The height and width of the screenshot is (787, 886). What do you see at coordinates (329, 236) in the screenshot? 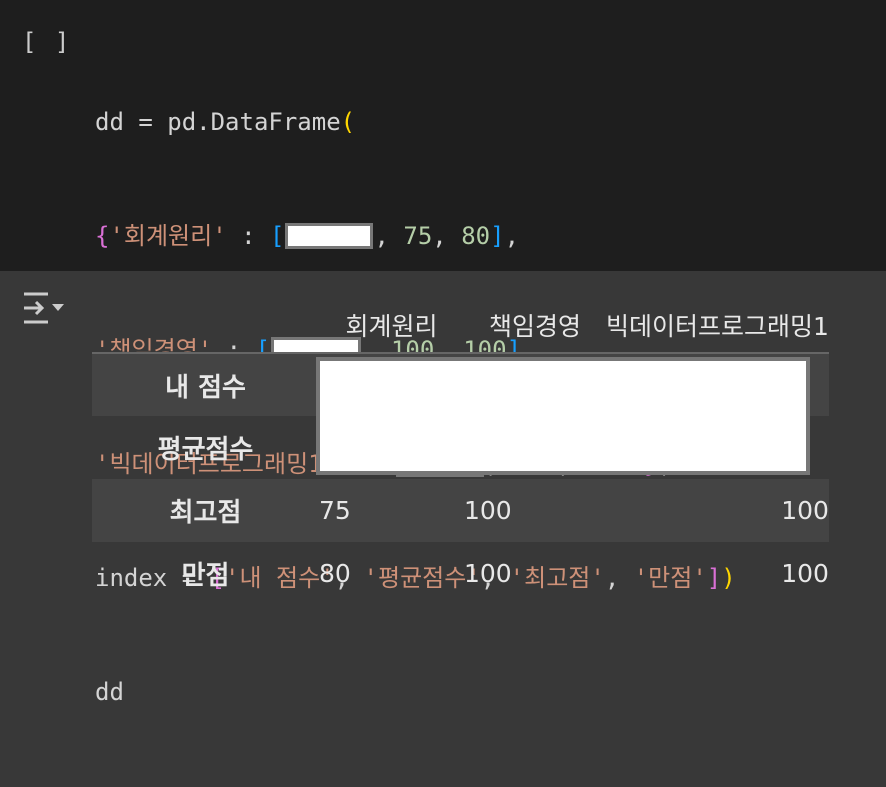
I see `redacted-value` at bounding box center [329, 236].